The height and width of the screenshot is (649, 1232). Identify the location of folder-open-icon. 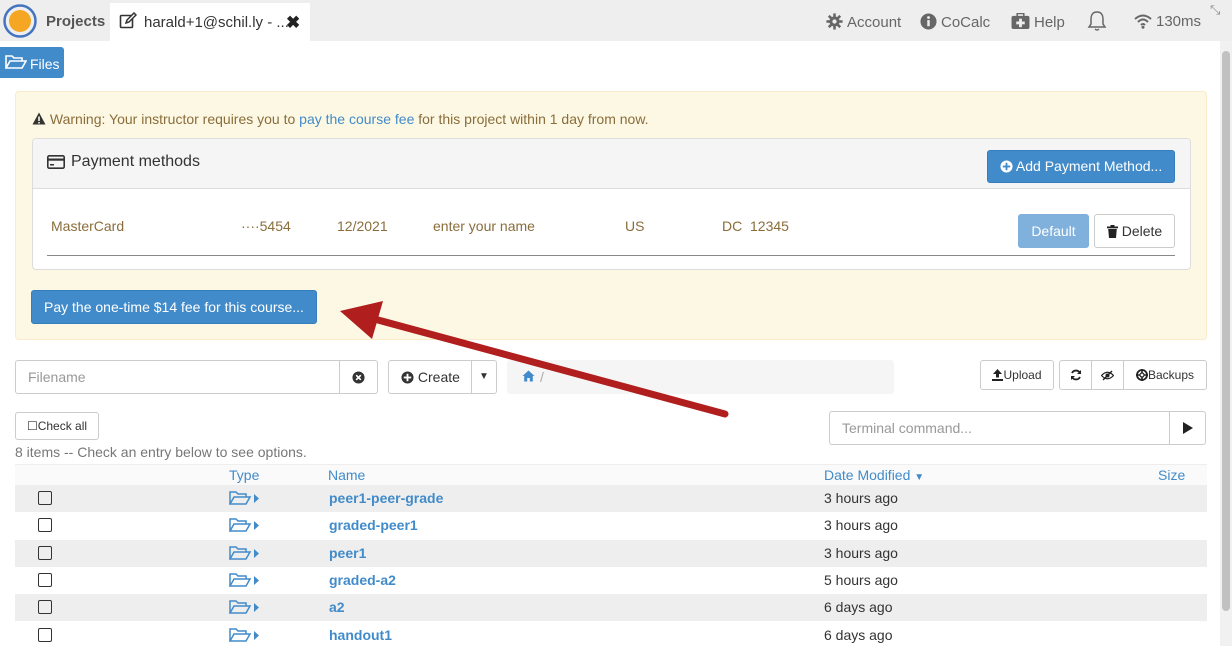
(16, 62).